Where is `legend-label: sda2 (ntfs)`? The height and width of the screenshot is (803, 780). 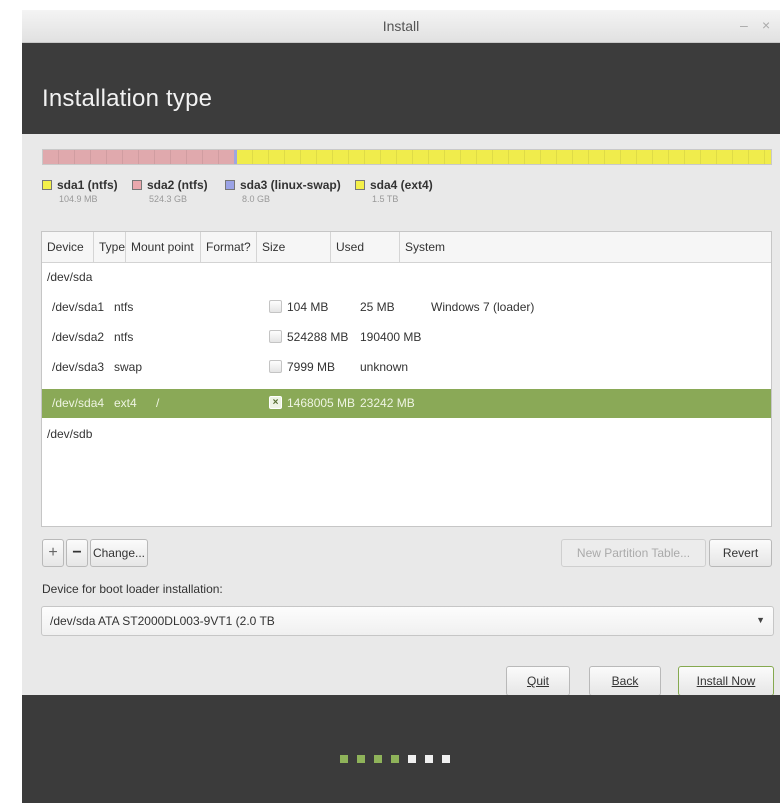 legend-label: sda2 (ntfs) is located at coordinates (177, 185).